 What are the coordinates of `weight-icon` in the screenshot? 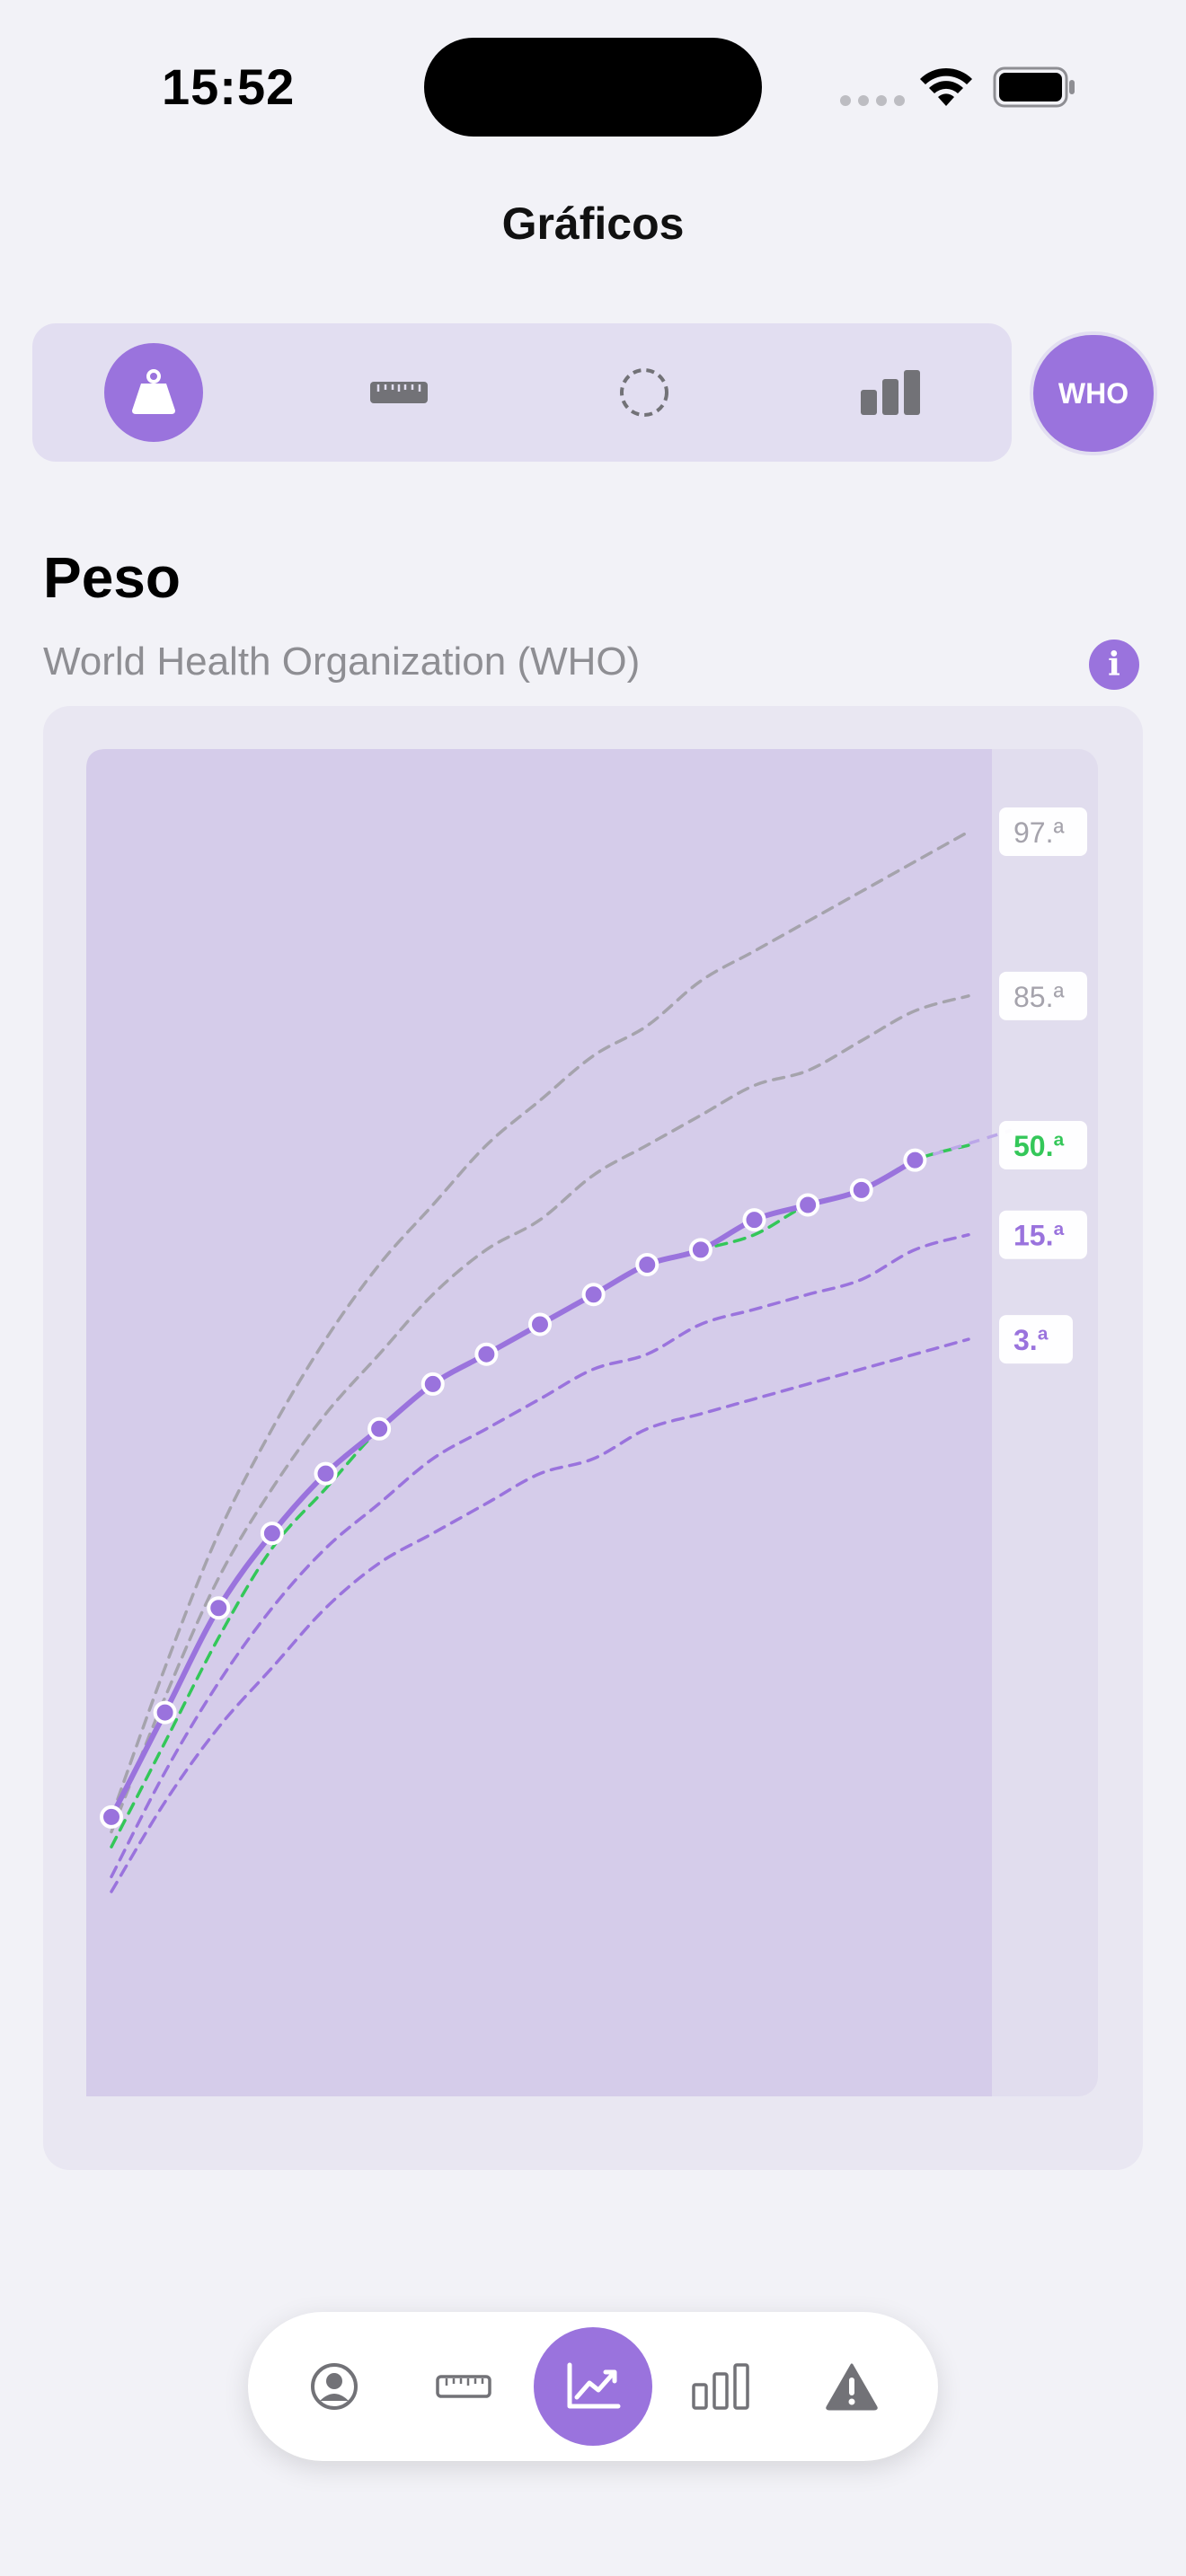 It's located at (153, 391).